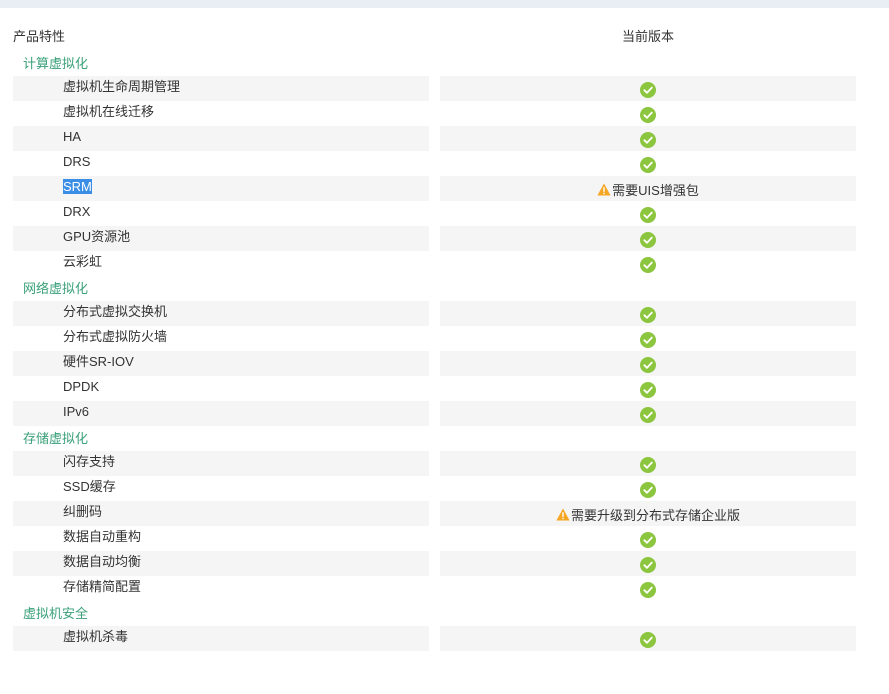  What do you see at coordinates (77, 186) in the screenshot?
I see `feature-label: SRM` at bounding box center [77, 186].